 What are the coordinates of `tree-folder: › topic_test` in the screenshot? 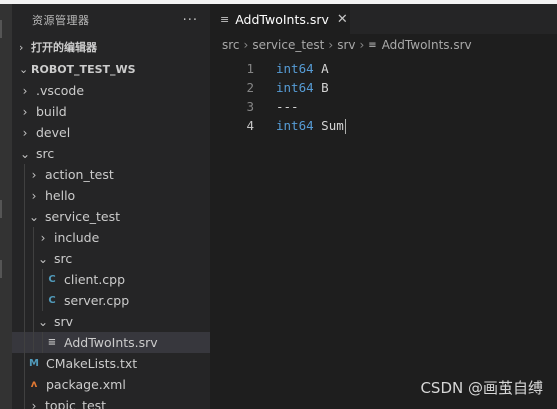 It's located at (111, 402).